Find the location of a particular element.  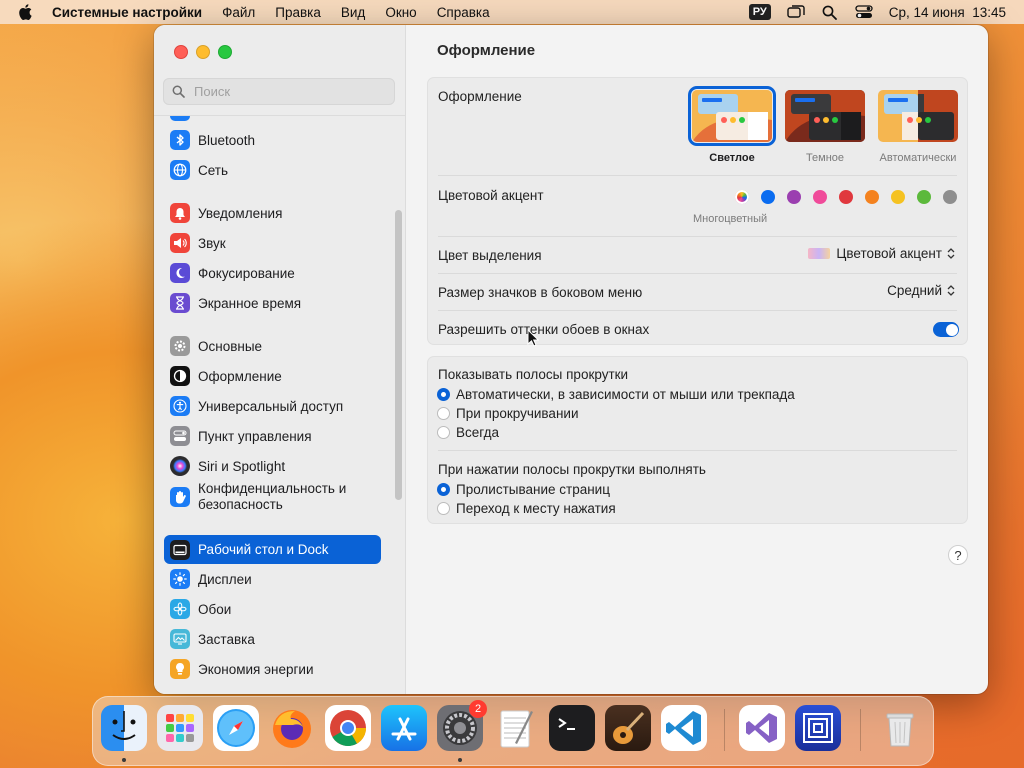

appearance-option-dark-label: Темное is located at coordinates (825, 158).